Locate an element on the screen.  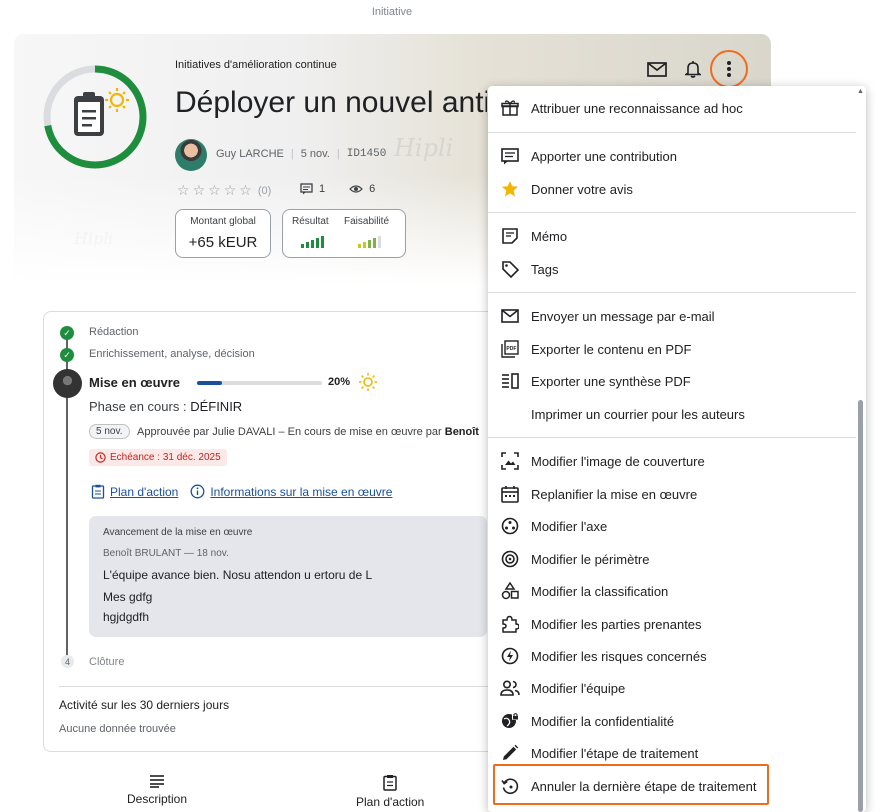
gift-icon is located at coordinates (510, 108).